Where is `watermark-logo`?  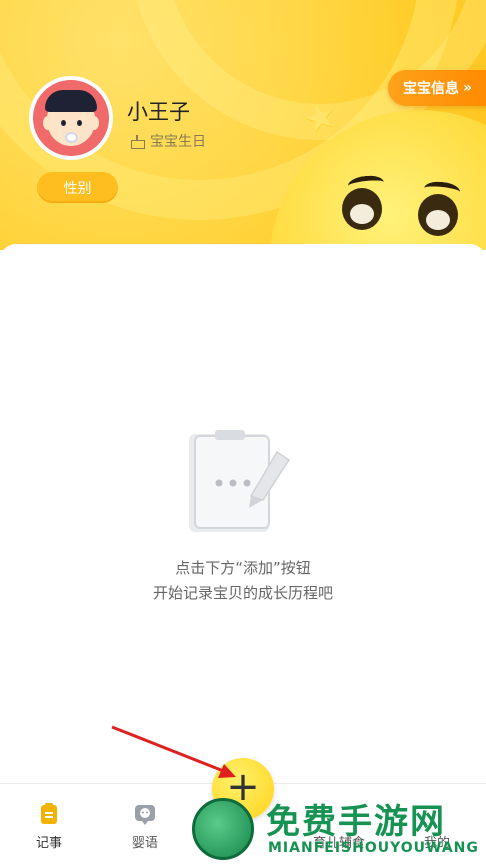
watermark-logo is located at coordinates (223, 829).